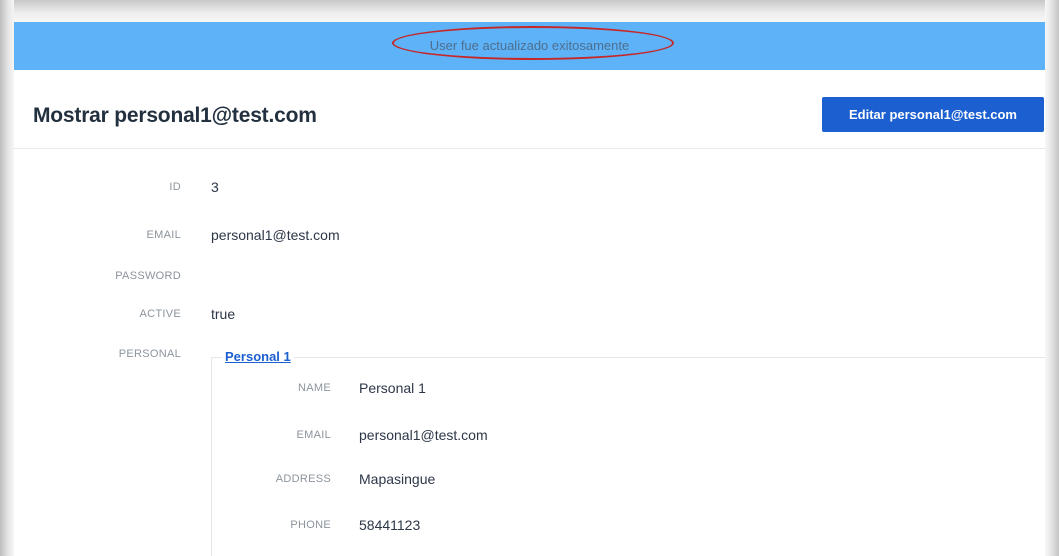  What do you see at coordinates (533, 43) in the screenshot?
I see `annotation-ellipse` at bounding box center [533, 43].